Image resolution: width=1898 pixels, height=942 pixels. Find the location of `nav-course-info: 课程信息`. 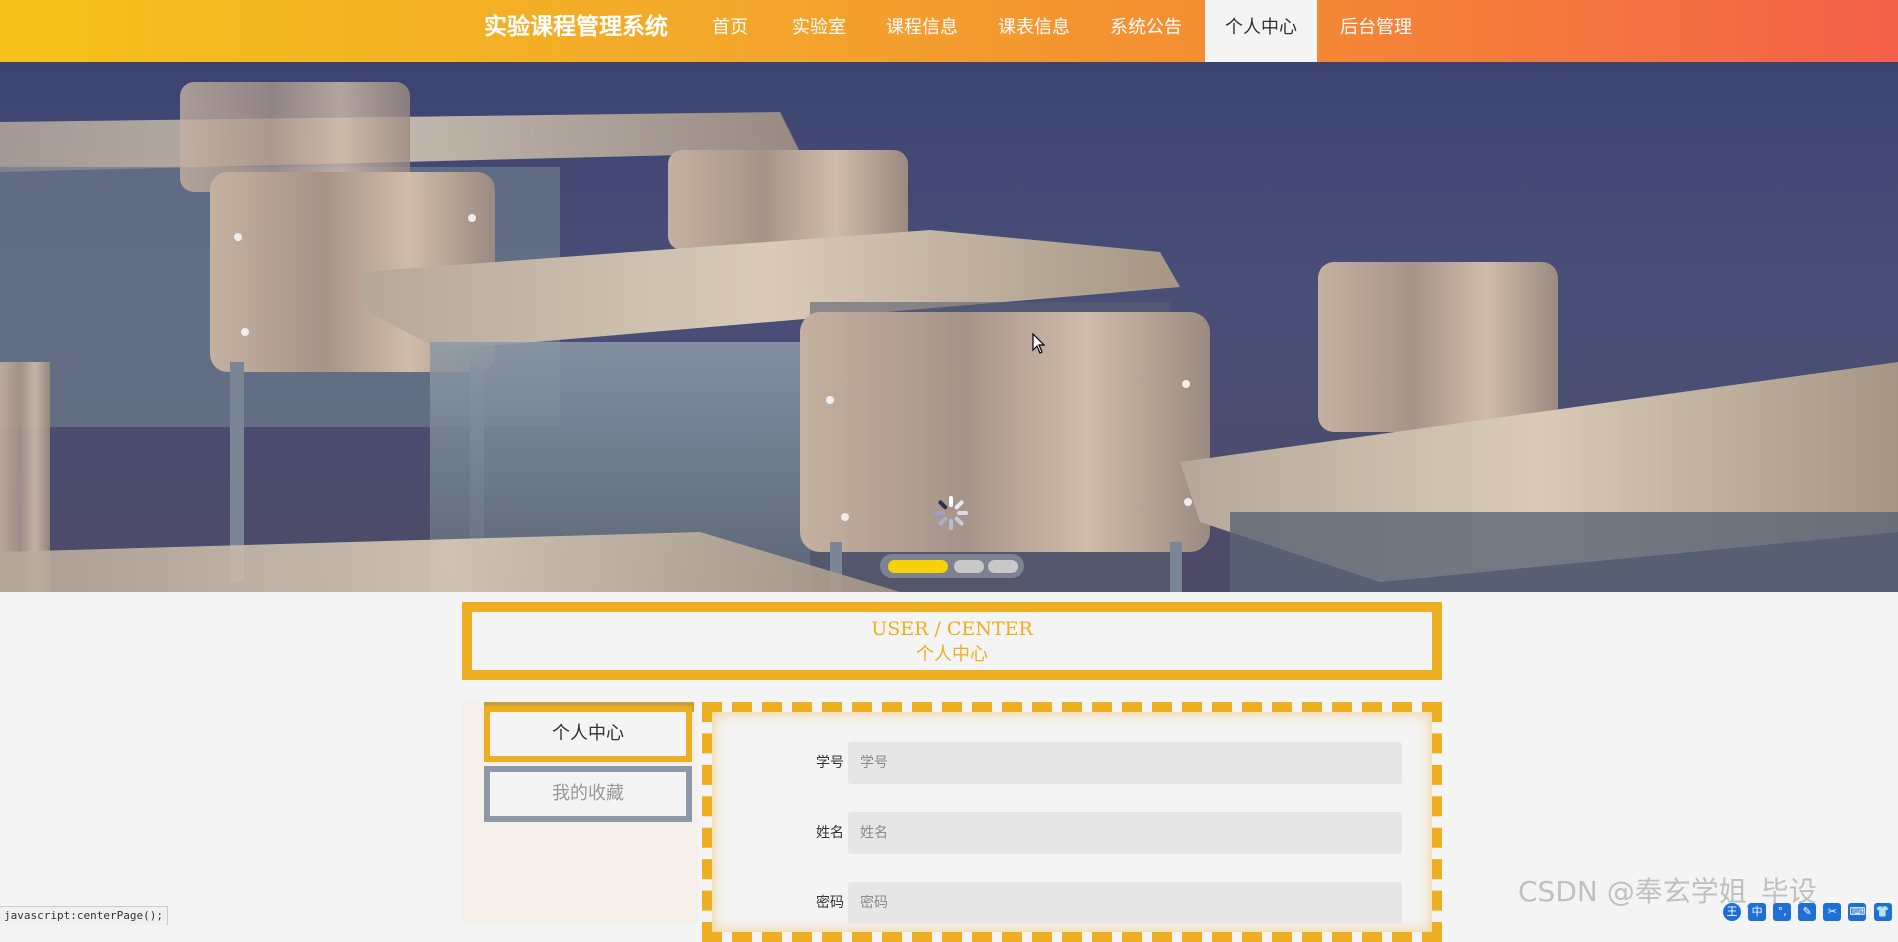

nav-course-info: 课程信息 is located at coordinates (922, 31).